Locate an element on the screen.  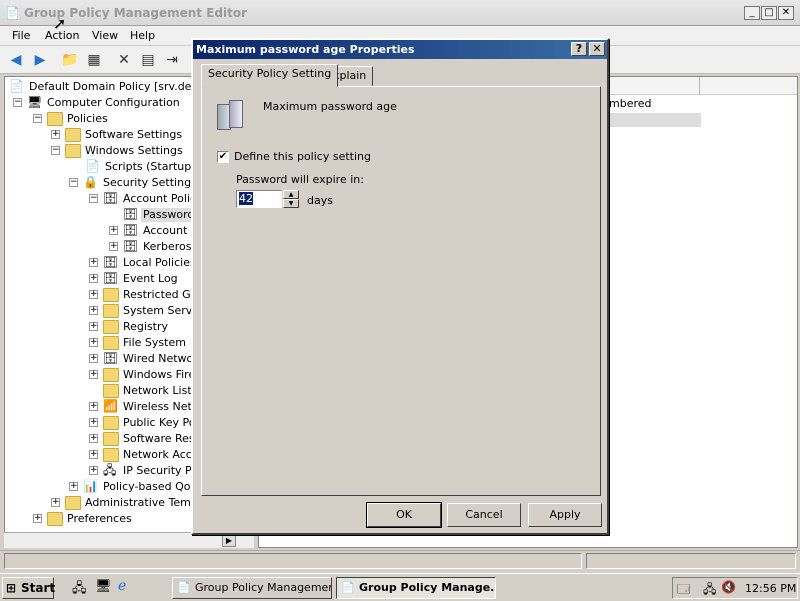
tray-app-icon: 🗔 is located at coordinates (683, 590).